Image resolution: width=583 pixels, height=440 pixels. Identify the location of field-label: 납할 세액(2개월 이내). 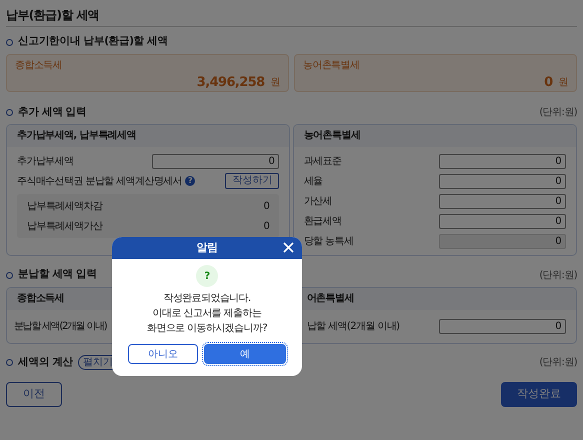
(353, 327).